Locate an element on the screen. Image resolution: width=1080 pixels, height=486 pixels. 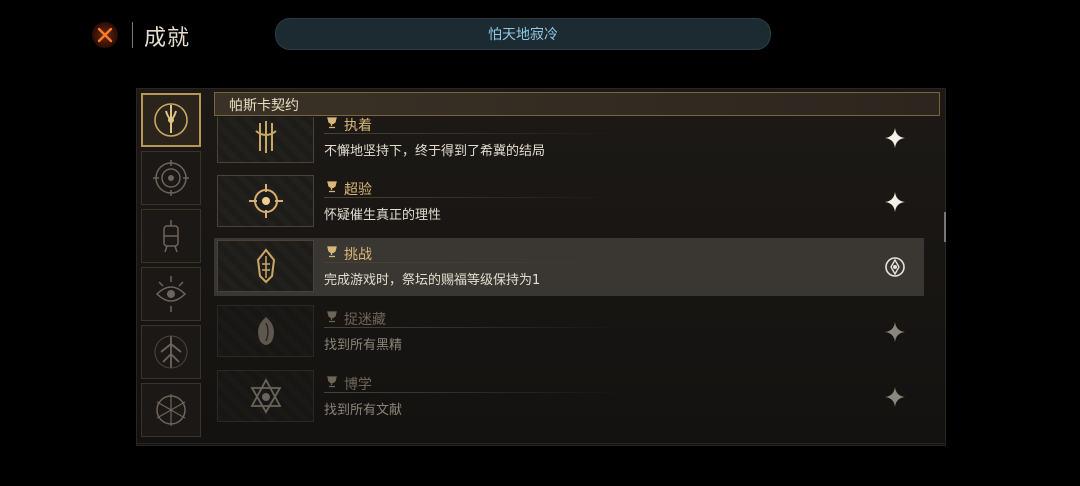
spiral-sigil-icon is located at coordinates (171, 178).